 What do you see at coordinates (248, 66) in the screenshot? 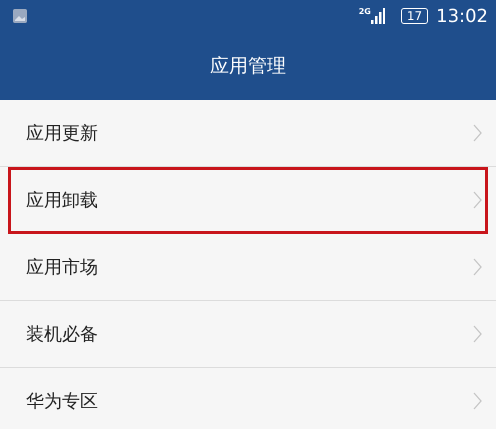
I see `page-title: 应用管理` at bounding box center [248, 66].